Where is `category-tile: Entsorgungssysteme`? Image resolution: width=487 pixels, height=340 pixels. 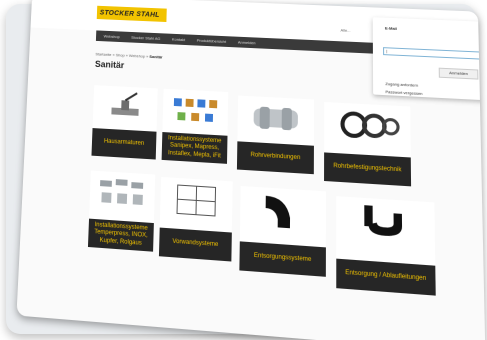
category-tile: Entsorgungssysteme is located at coordinates (283, 231).